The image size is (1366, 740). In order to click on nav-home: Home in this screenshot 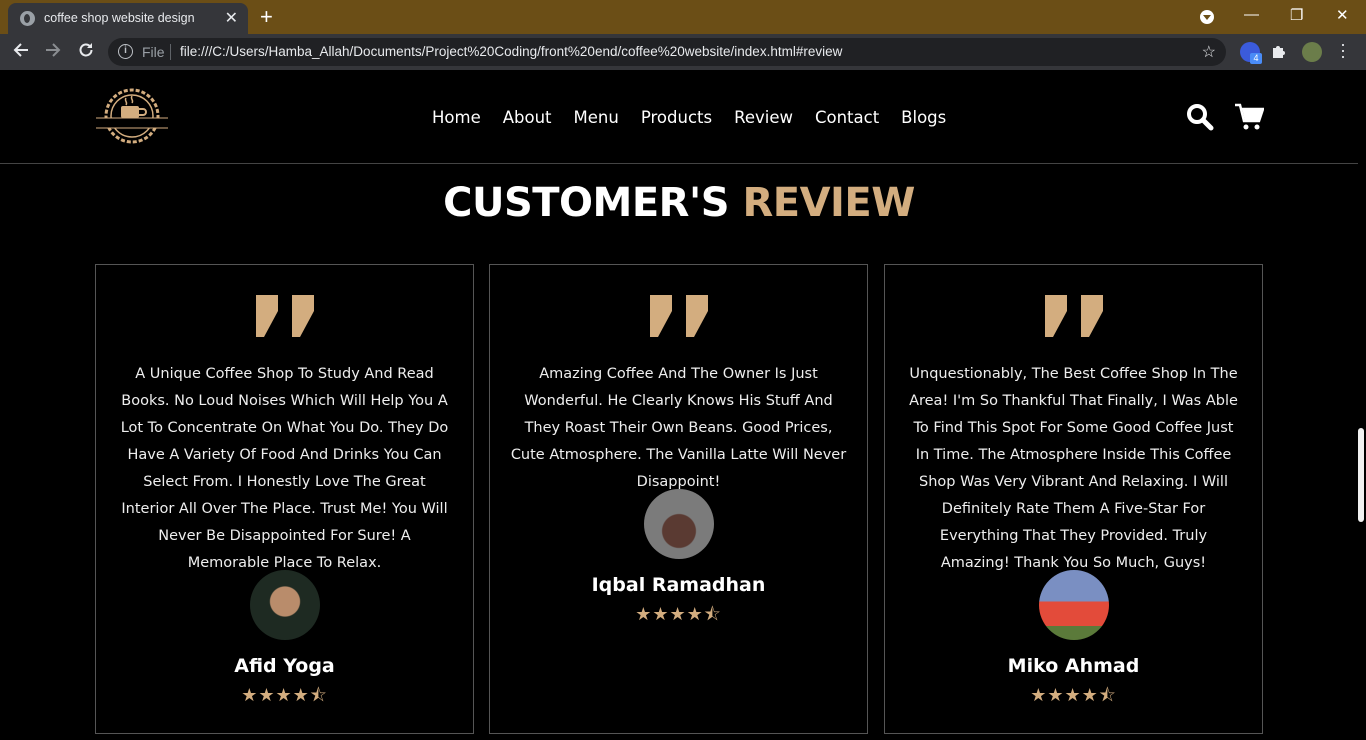, I will do `click(456, 117)`.